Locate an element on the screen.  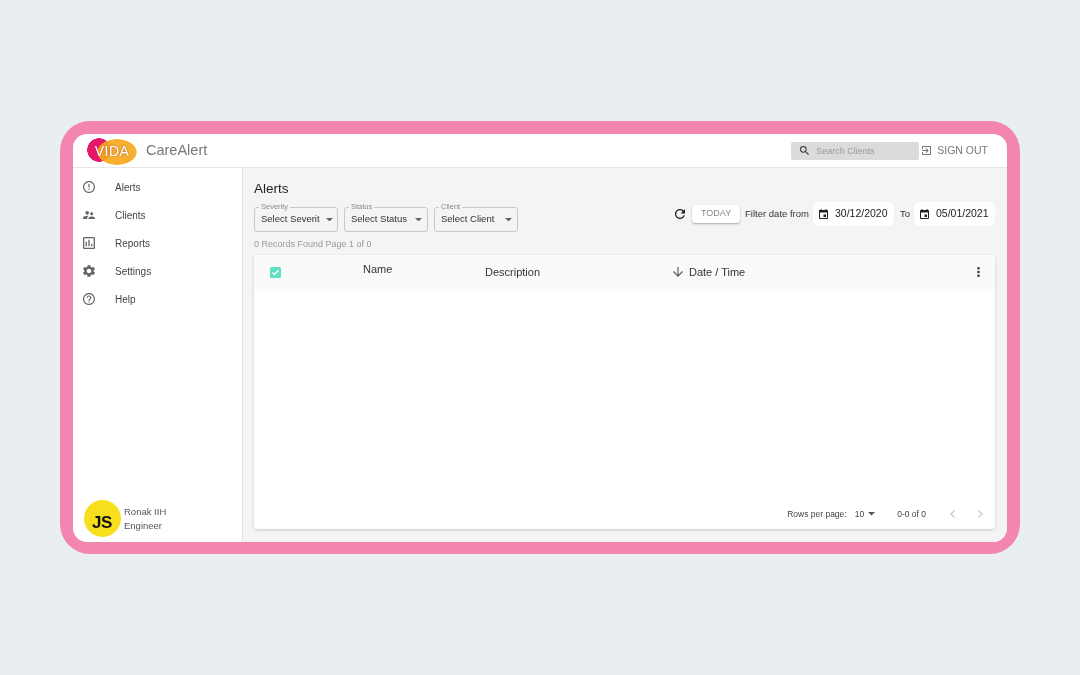
date-to-label: To is located at coordinates (904, 213).